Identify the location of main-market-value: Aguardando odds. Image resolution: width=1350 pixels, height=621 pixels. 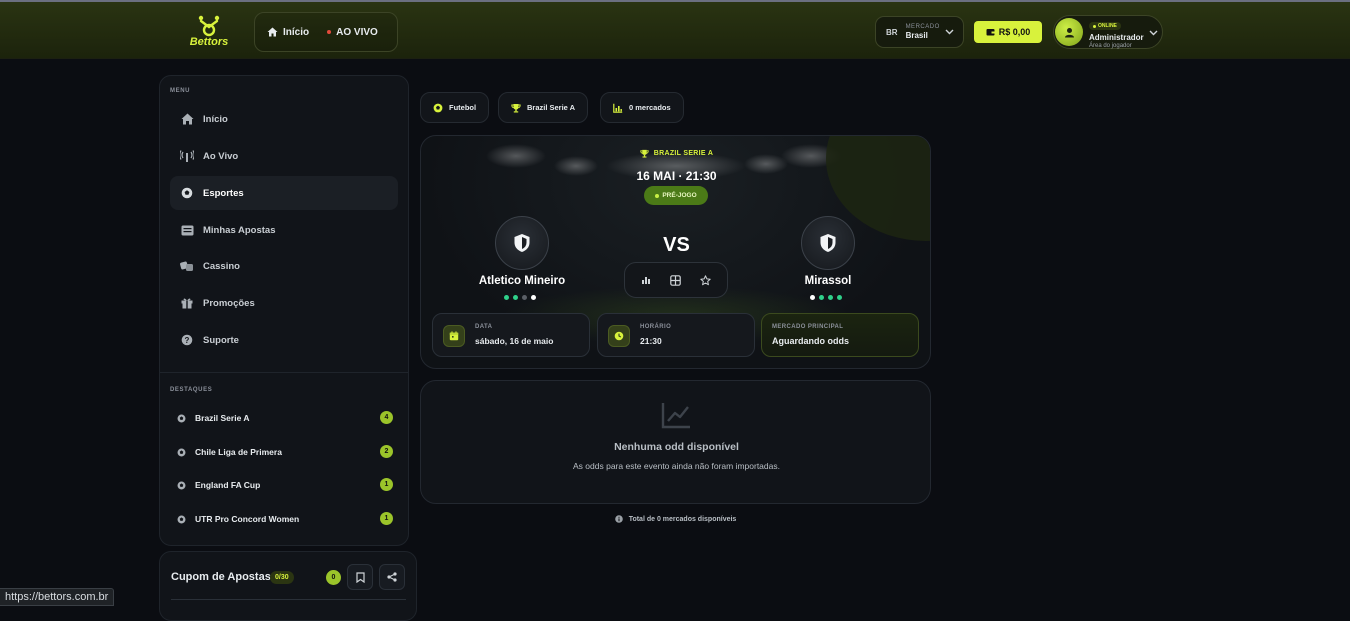
(810, 341).